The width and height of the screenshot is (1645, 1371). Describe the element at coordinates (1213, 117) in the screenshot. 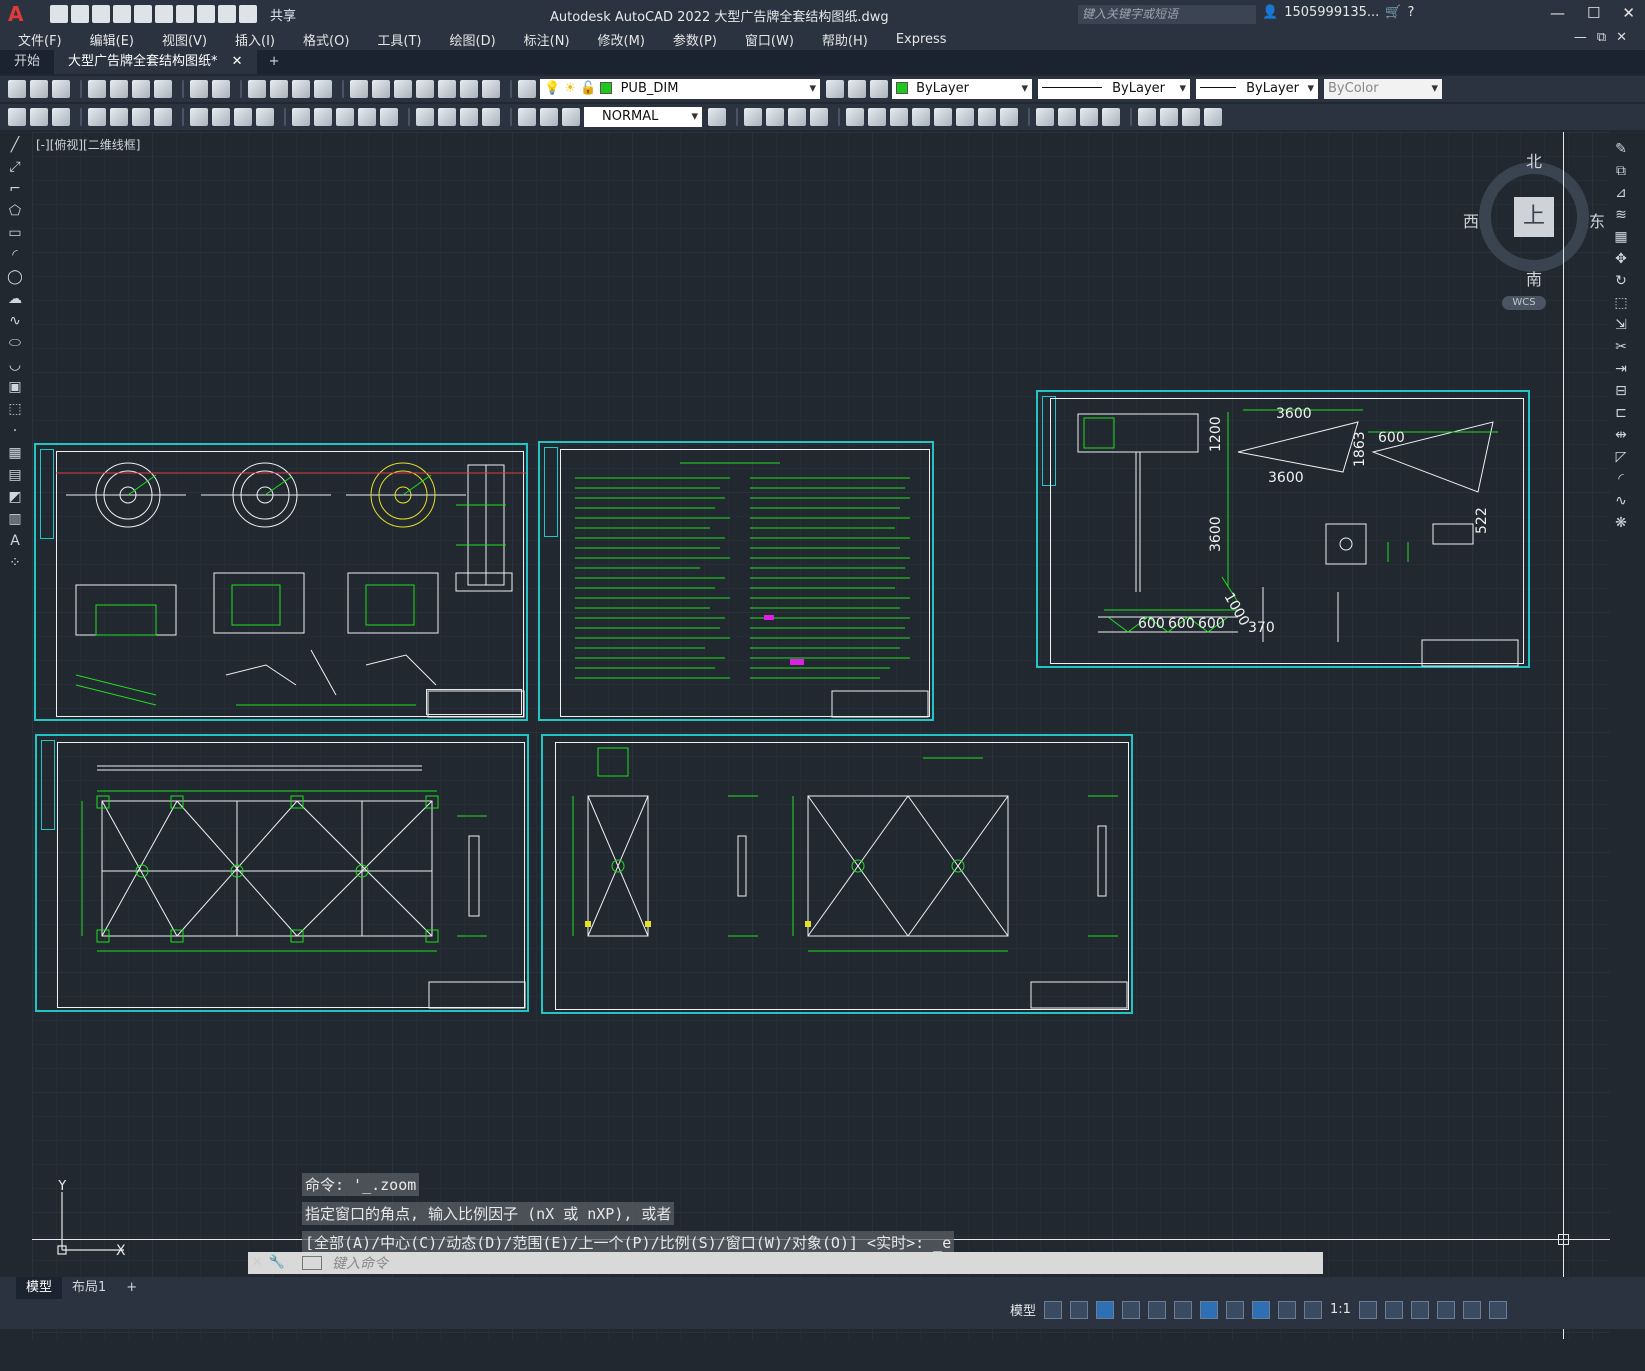

I see `edit-block-icon` at that location.